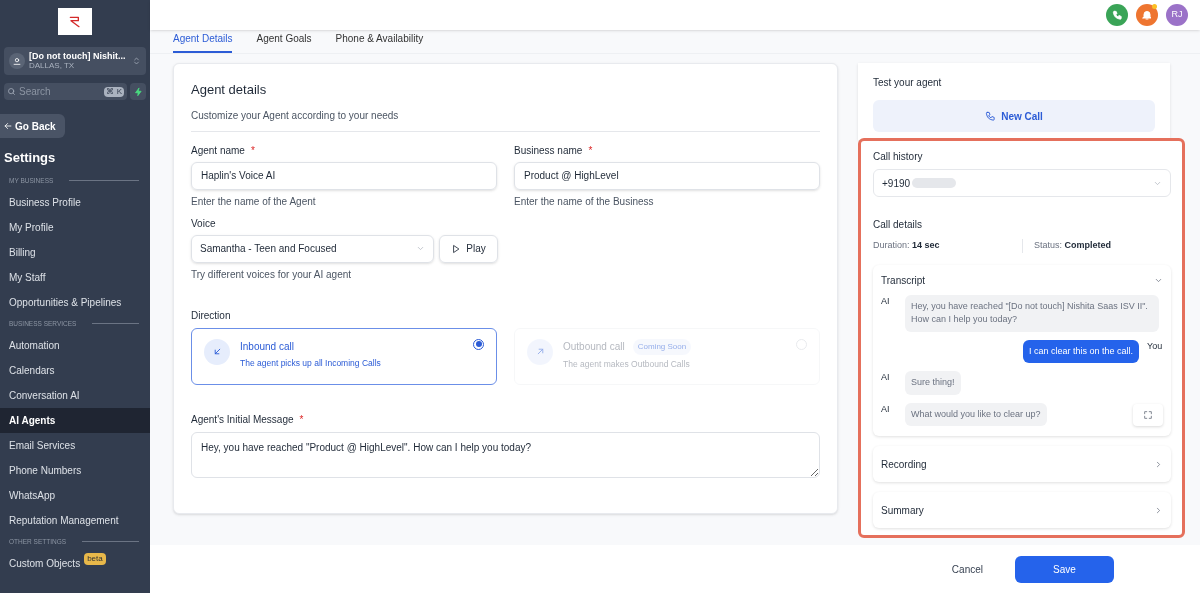  I want to click on message-bubble: What would you like to clear up?, so click(976, 414).